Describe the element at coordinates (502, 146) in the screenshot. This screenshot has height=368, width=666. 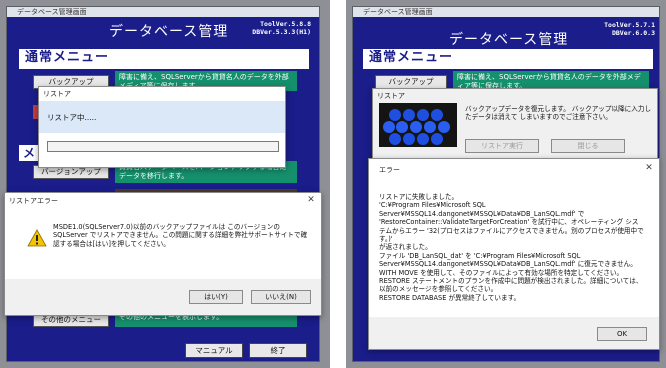
I see `right-restore-run-button: リストア実行` at that location.